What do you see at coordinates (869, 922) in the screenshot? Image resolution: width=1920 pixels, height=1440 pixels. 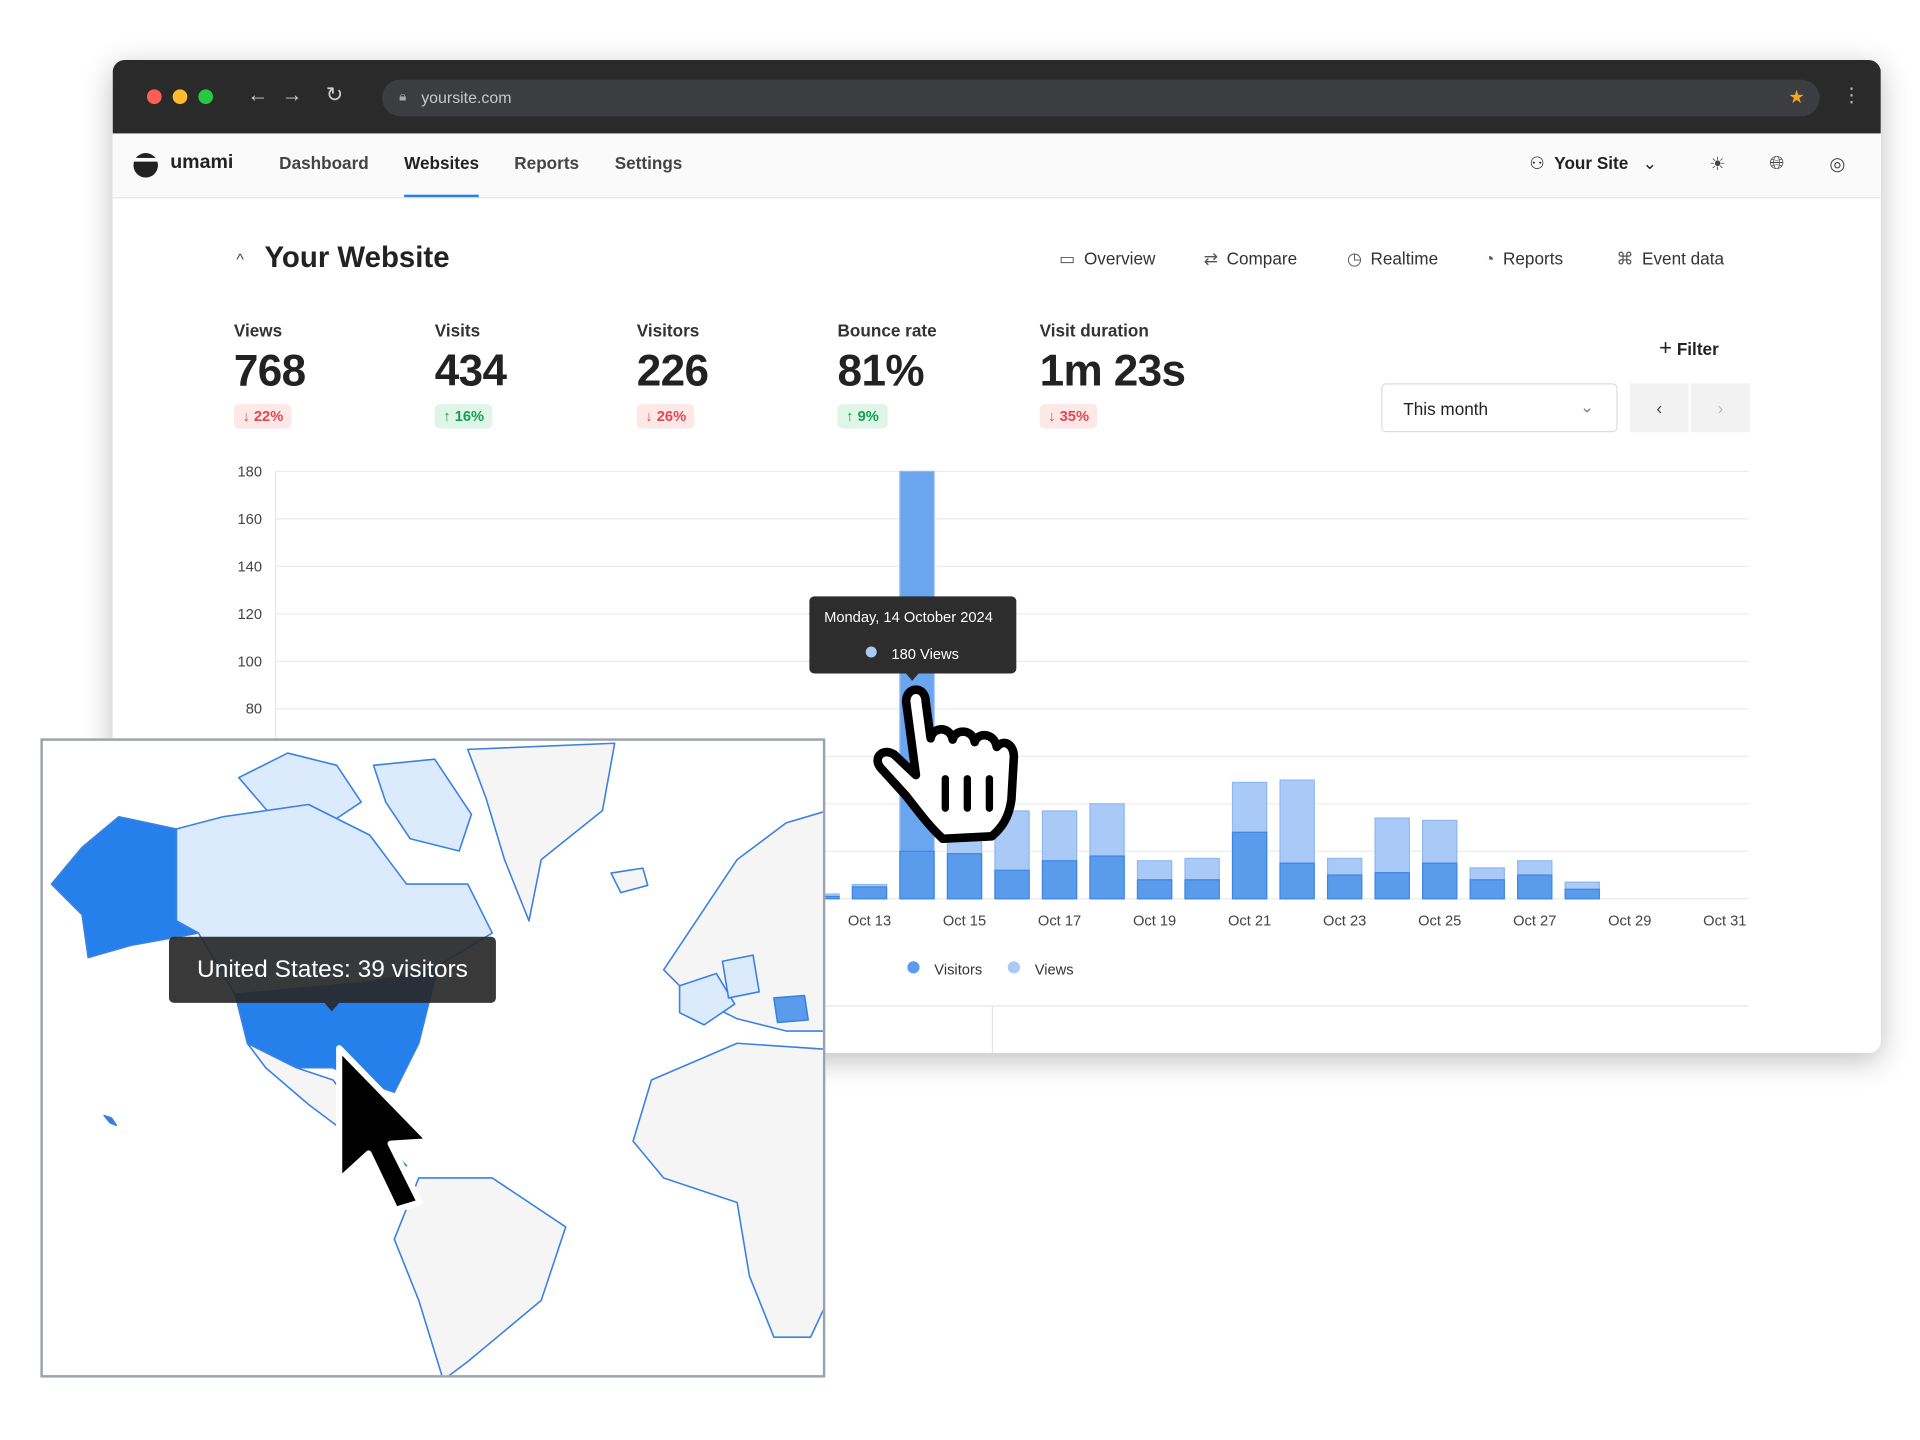 I see `x-tick-label: Oct 13` at bounding box center [869, 922].